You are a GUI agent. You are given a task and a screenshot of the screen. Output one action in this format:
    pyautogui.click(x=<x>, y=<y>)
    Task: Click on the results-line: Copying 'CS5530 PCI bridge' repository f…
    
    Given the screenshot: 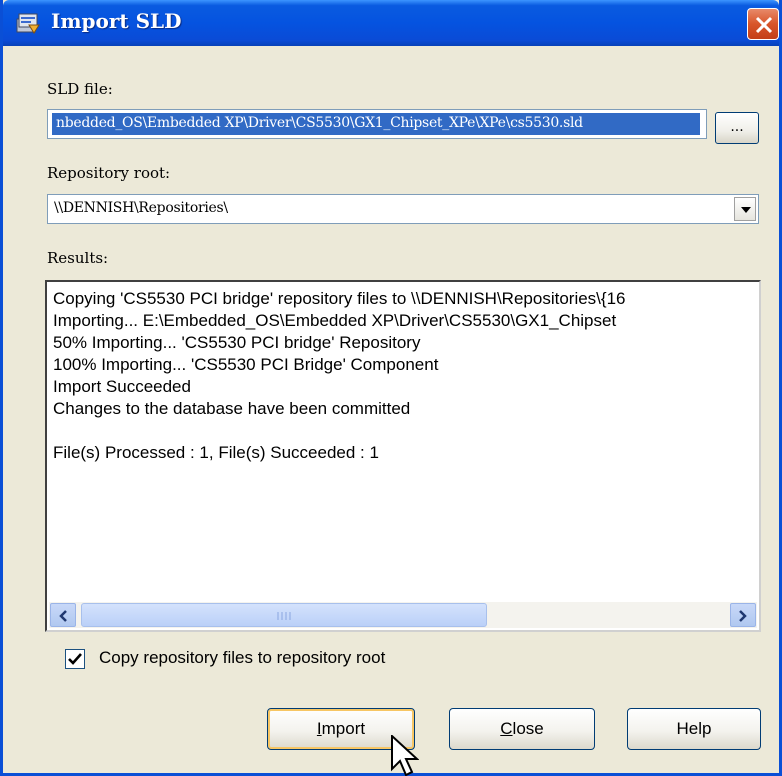 What is the action you would take?
    pyautogui.click(x=339, y=298)
    